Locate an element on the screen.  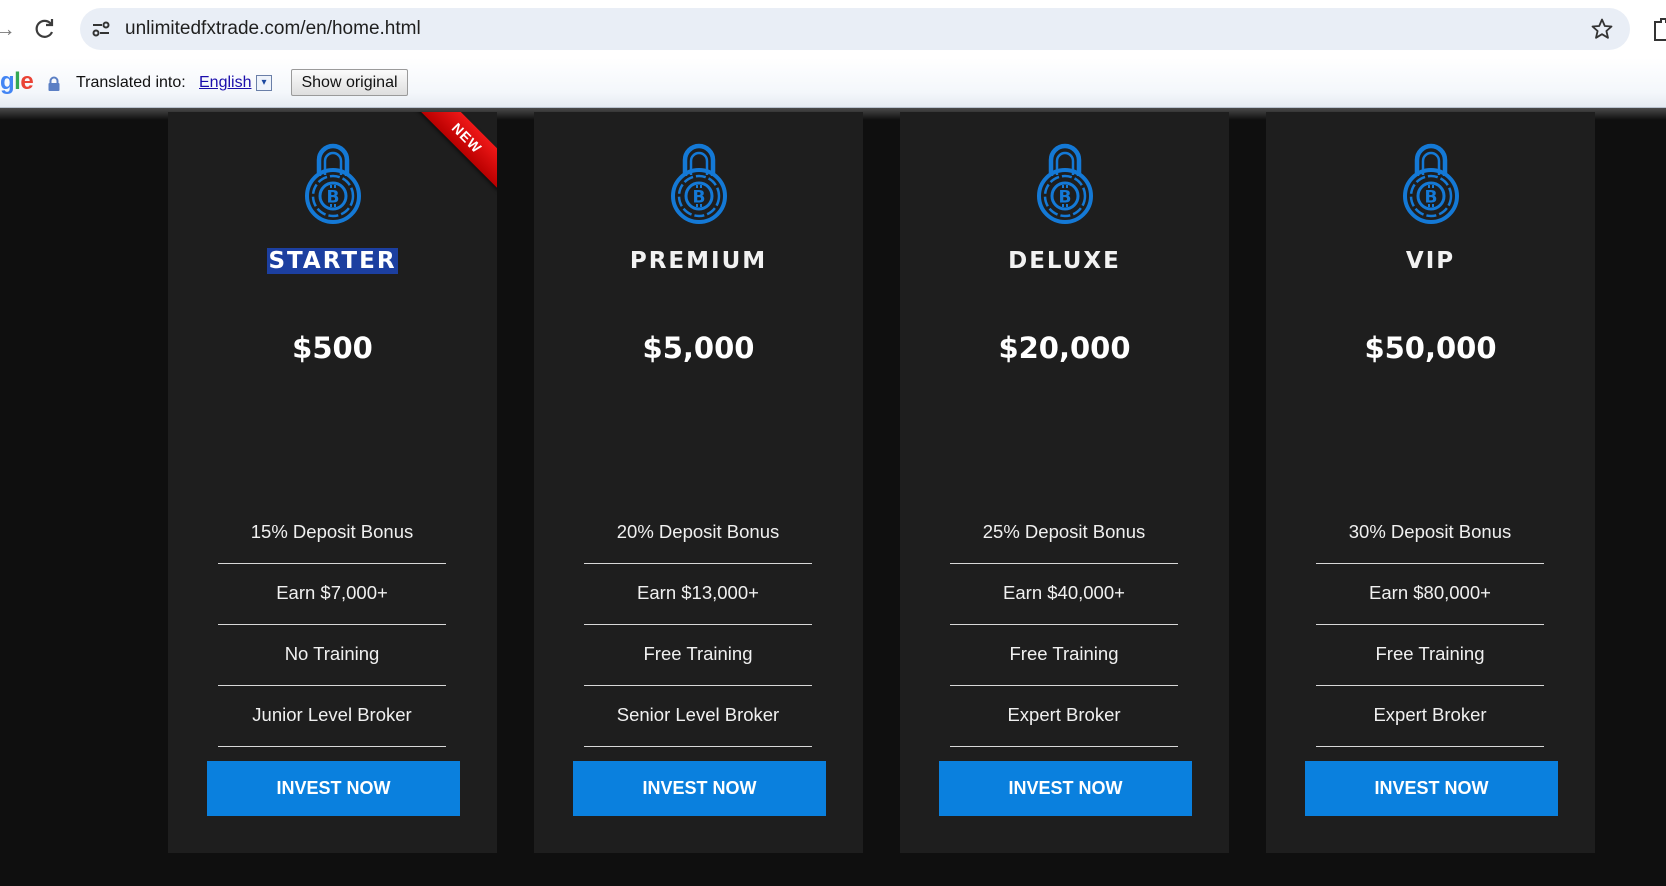
plan-title: DELUXE is located at coordinates (1064, 261).